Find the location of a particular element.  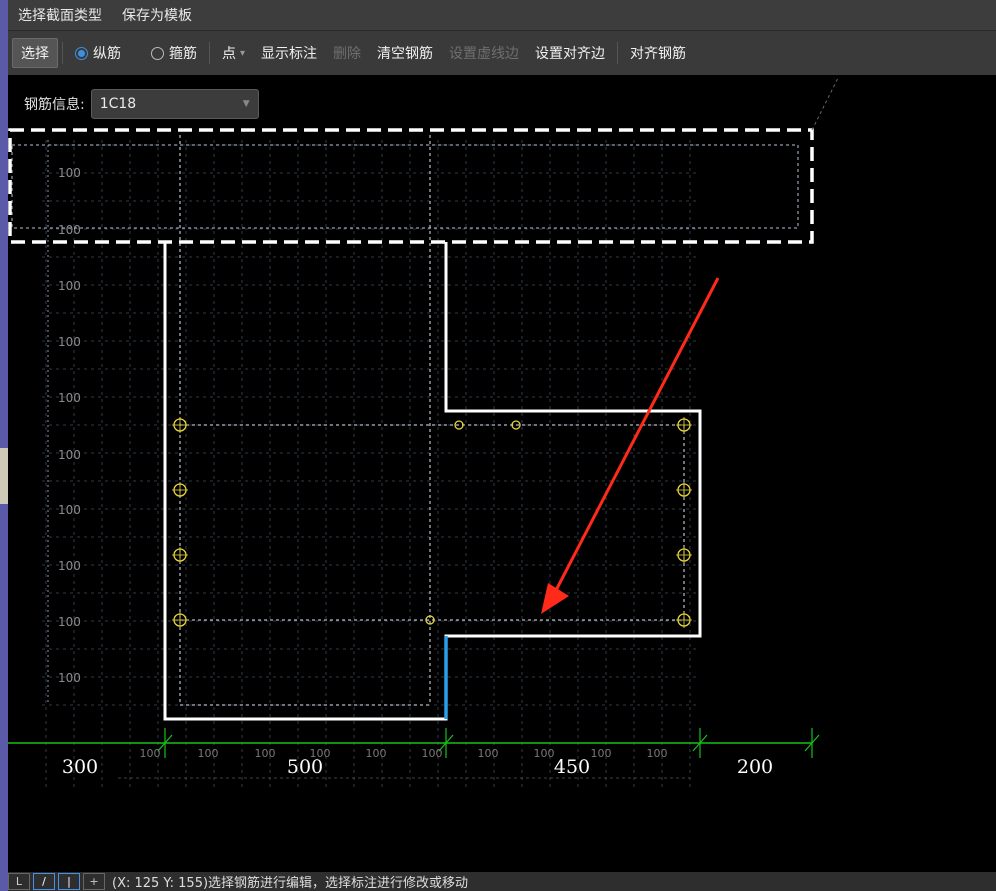

align-rebar-button: 对齐钢筋 is located at coordinates (658, 53).